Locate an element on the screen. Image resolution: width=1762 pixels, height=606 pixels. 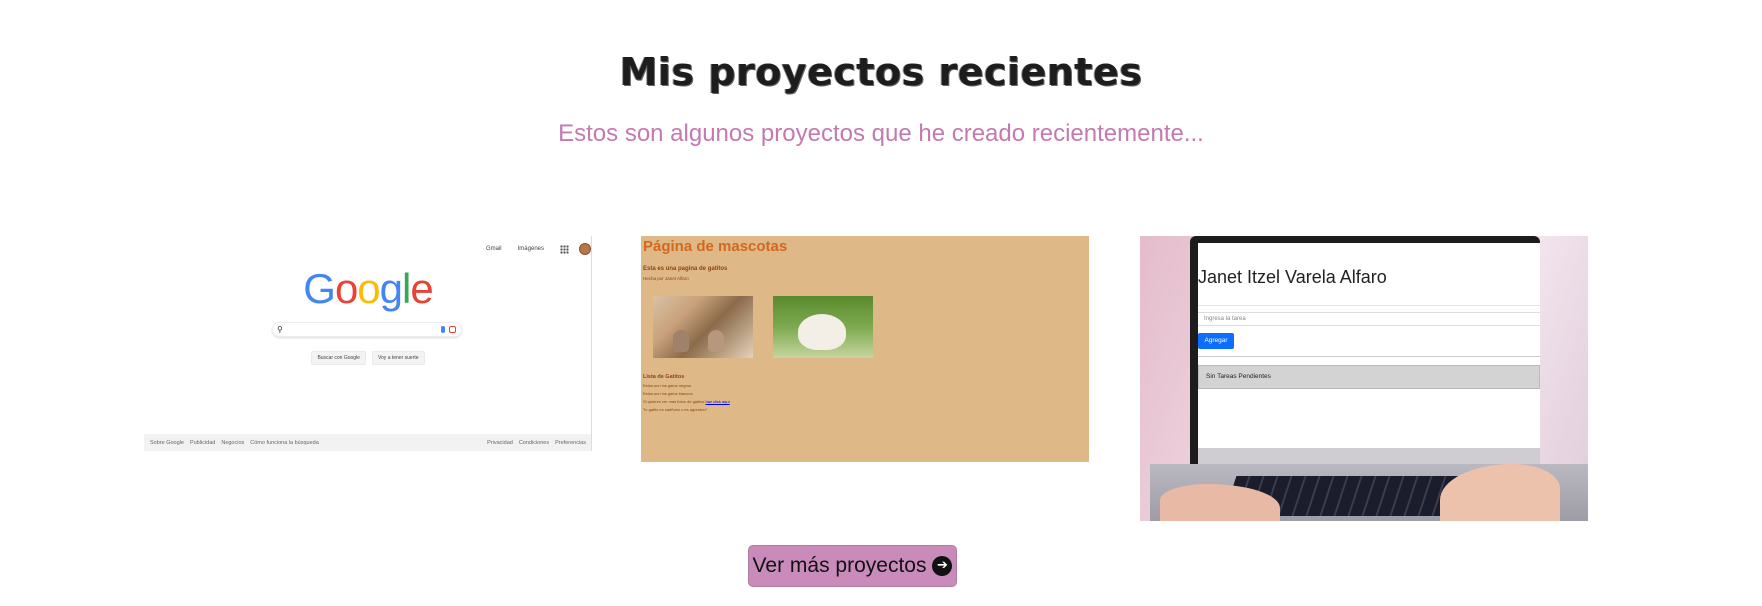
todo-task-input: Ingresa la tarea is located at coordinates (1369, 319).